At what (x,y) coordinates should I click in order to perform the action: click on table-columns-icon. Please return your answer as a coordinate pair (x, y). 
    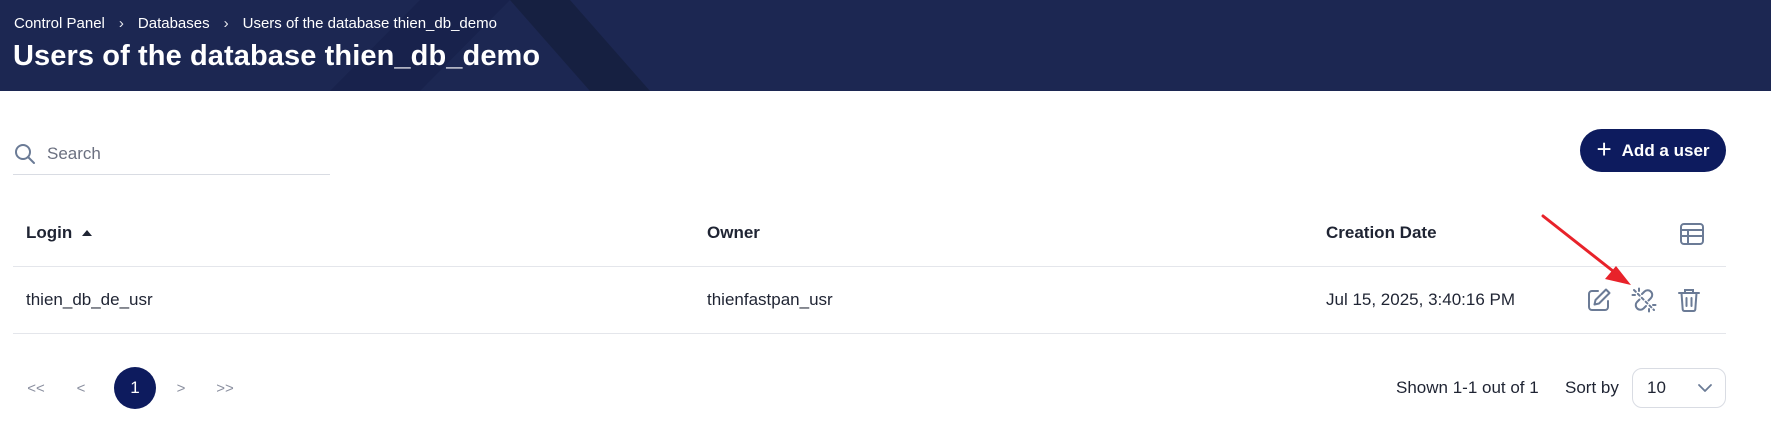
    Looking at the image, I should click on (1692, 234).